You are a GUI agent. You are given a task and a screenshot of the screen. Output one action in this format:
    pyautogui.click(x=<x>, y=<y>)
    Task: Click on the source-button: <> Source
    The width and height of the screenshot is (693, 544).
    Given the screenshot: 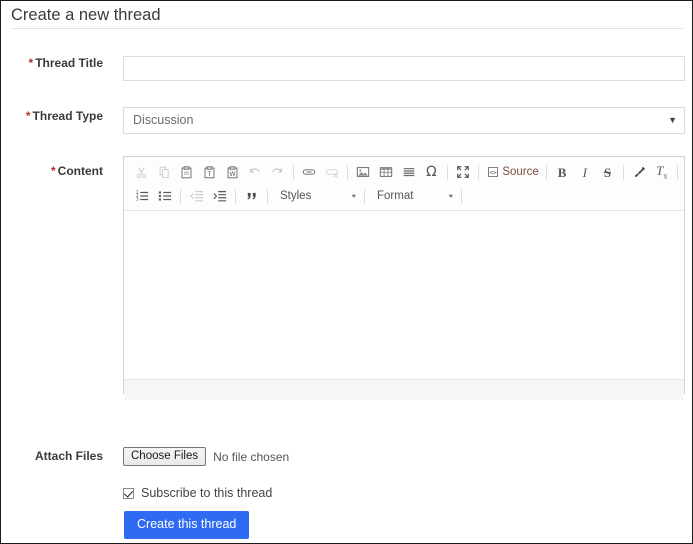 What is the action you would take?
    pyautogui.click(x=512, y=172)
    